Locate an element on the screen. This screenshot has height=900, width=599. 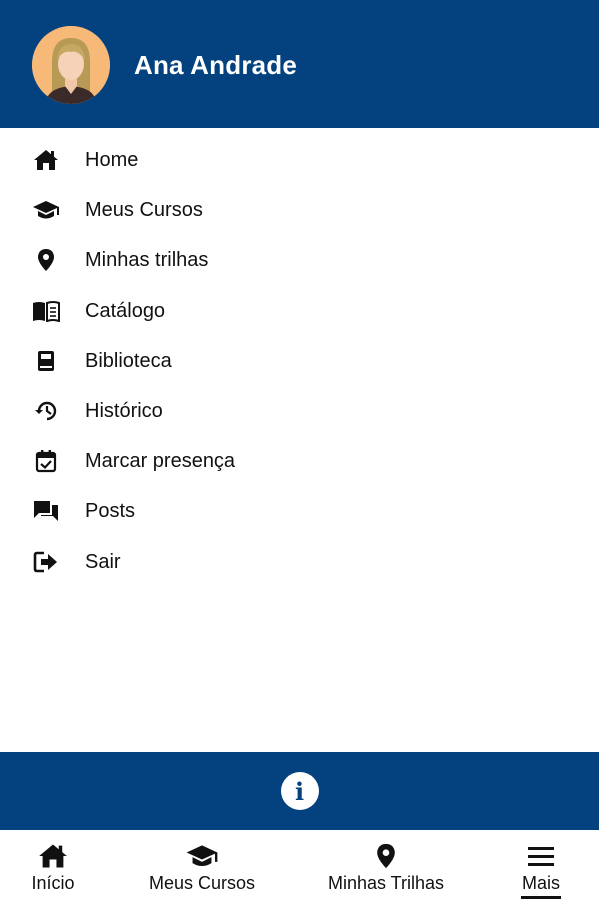
menu-item-minhas-trilhas: Minhas trilhas is located at coordinates (299, 260).